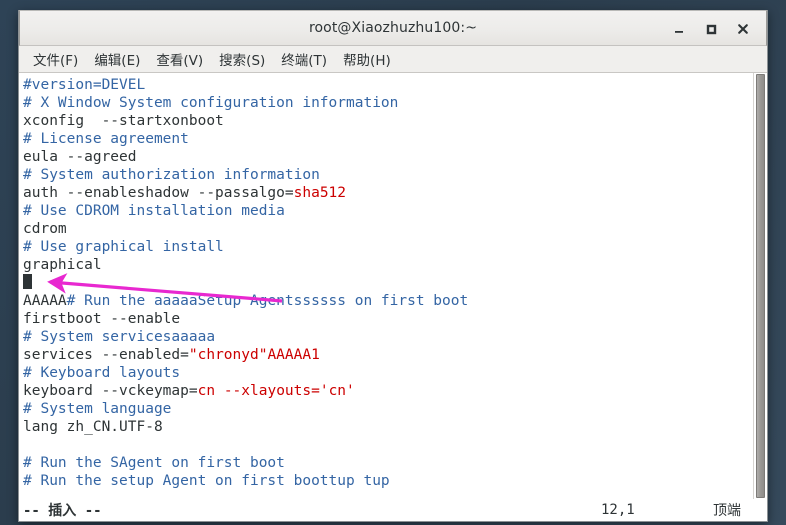 The width and height of the screenshot is (786, 525). I want to click on terminal-line: eula --agreed, so click(388, 157).